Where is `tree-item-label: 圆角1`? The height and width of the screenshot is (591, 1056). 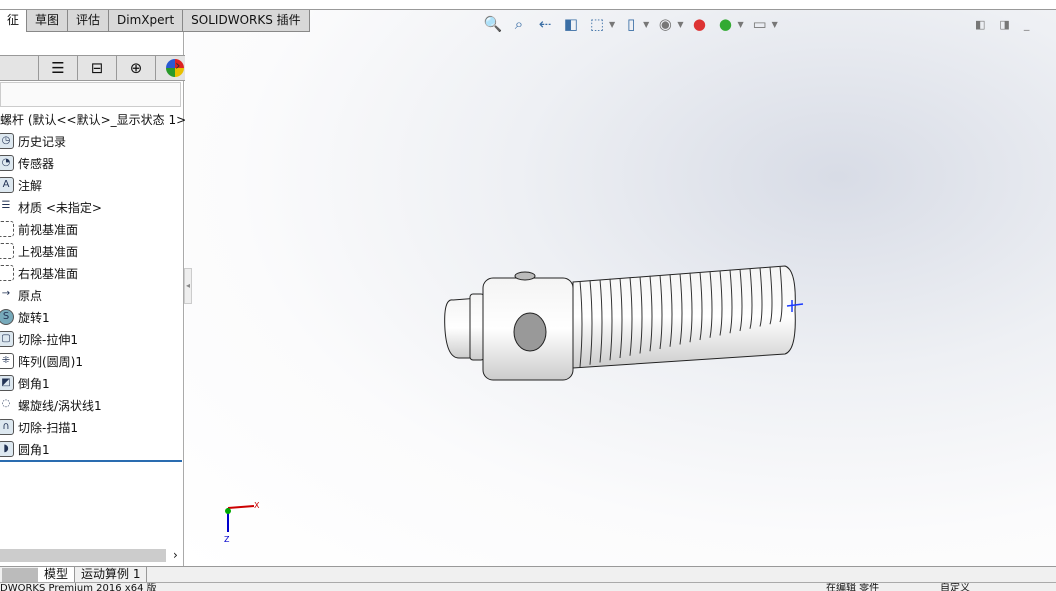
tree-item-label: 圆角1 is located at coordinates (34, 449).